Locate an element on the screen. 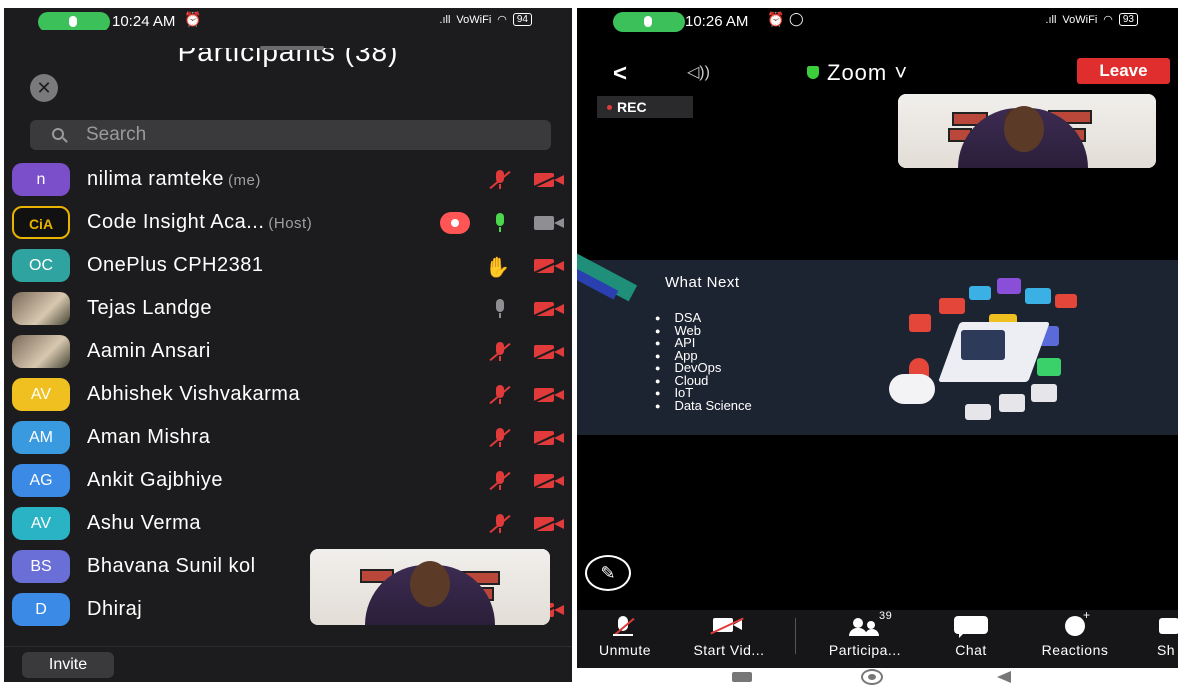 The image size is (1178, 686). speaker-icon: ◁)) is located at coordinates (698, 72).